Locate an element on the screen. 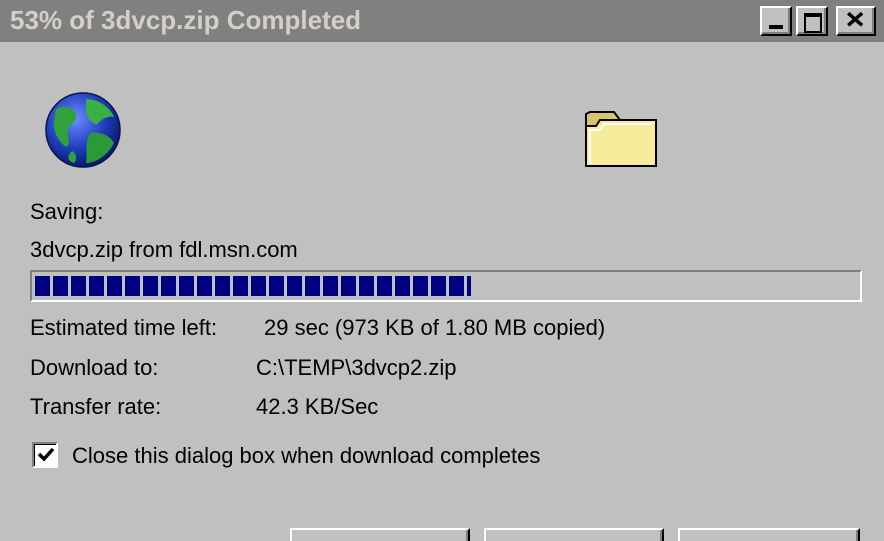 This screenshot has height=541, width=884. maximize-icon is located at coordinates (813, 23).